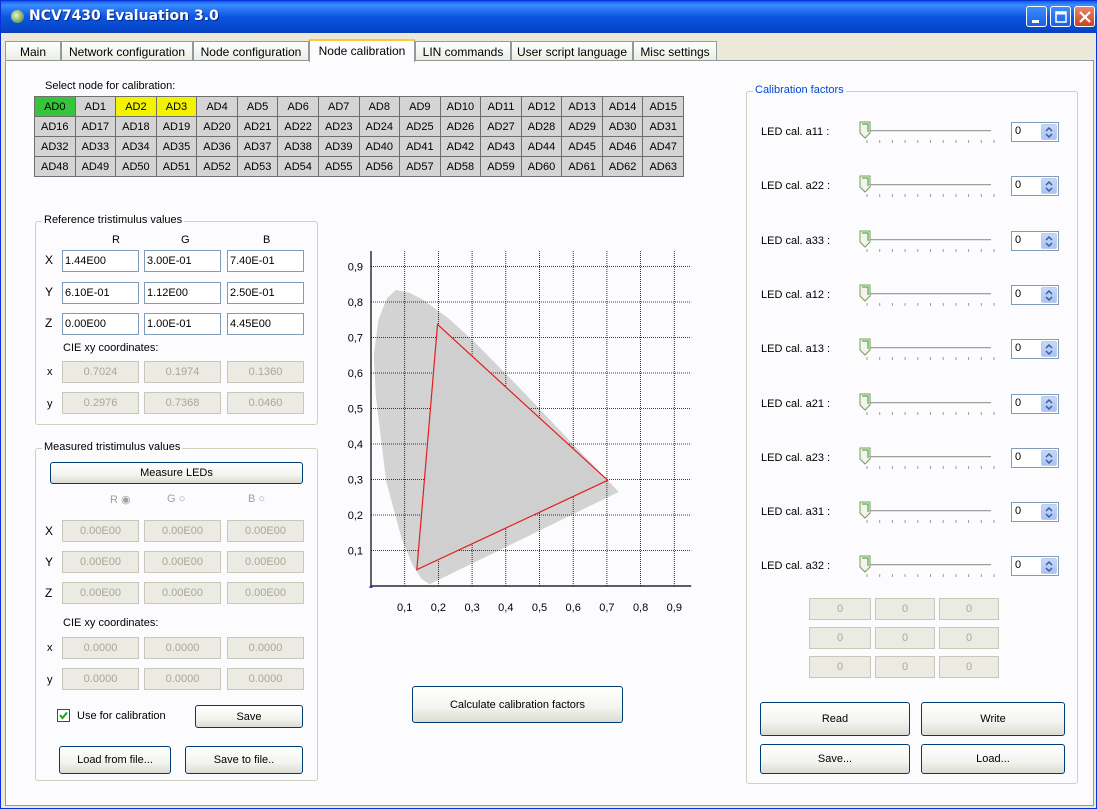  What do you see at coordinates (55, 146) in the screenshot?
I see `node-cell: AD32` at bounding box center [55, 146].